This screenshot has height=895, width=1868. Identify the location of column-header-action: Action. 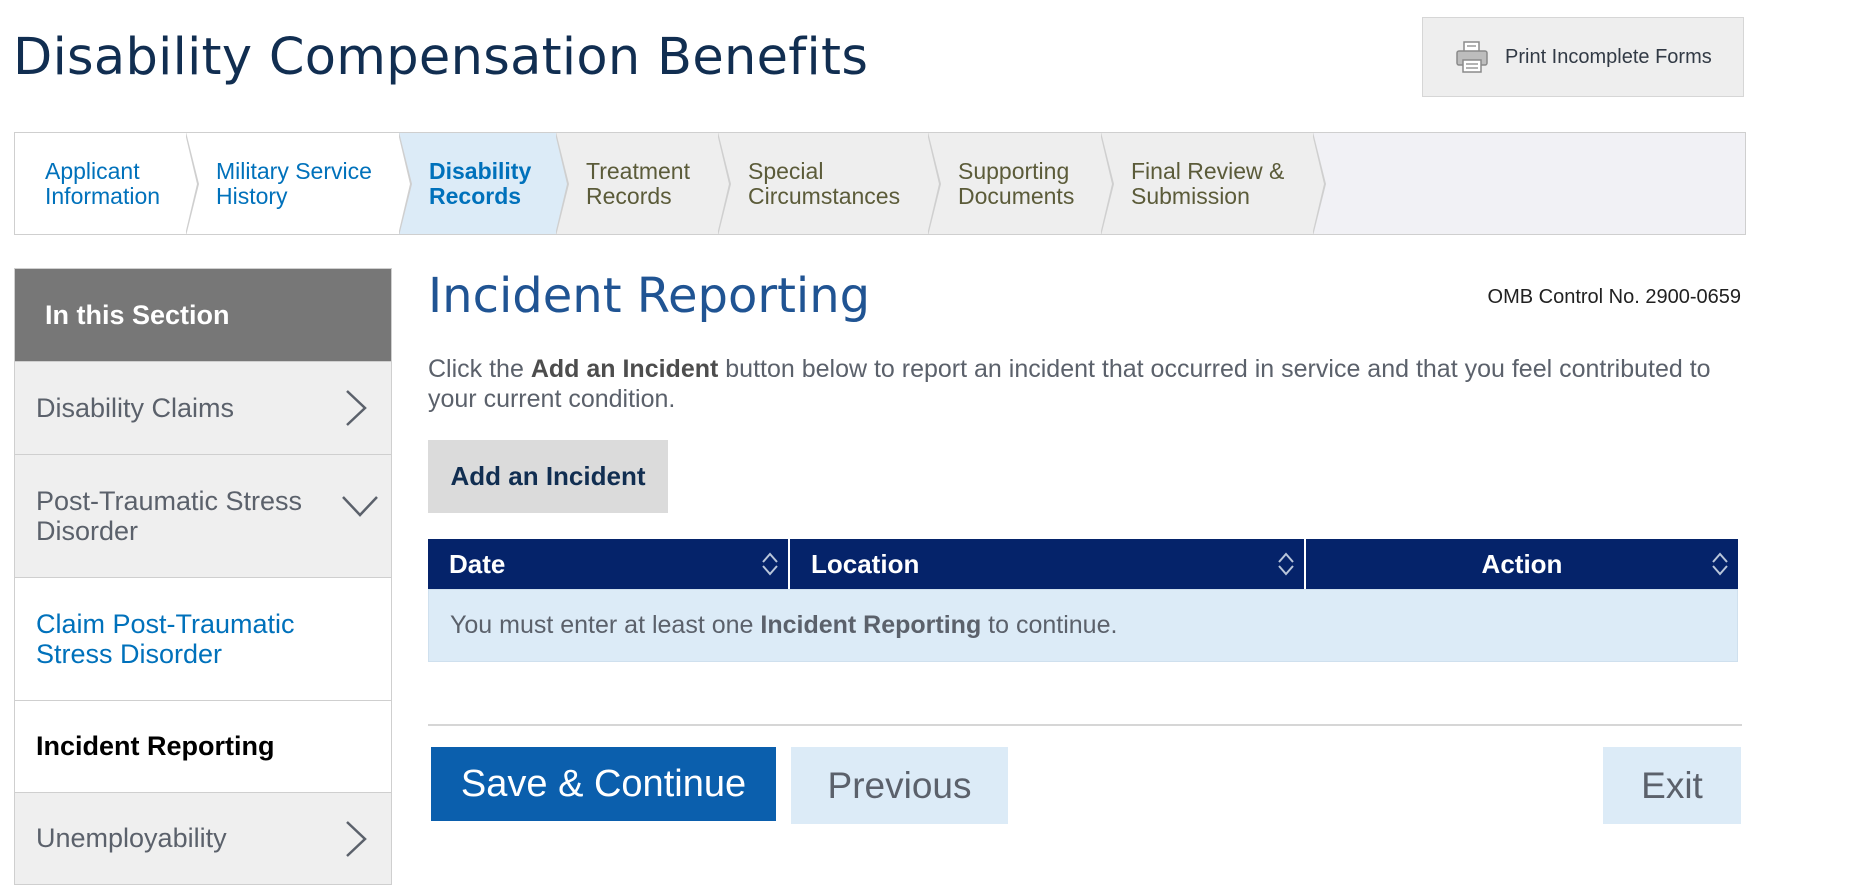
(1522, 564).